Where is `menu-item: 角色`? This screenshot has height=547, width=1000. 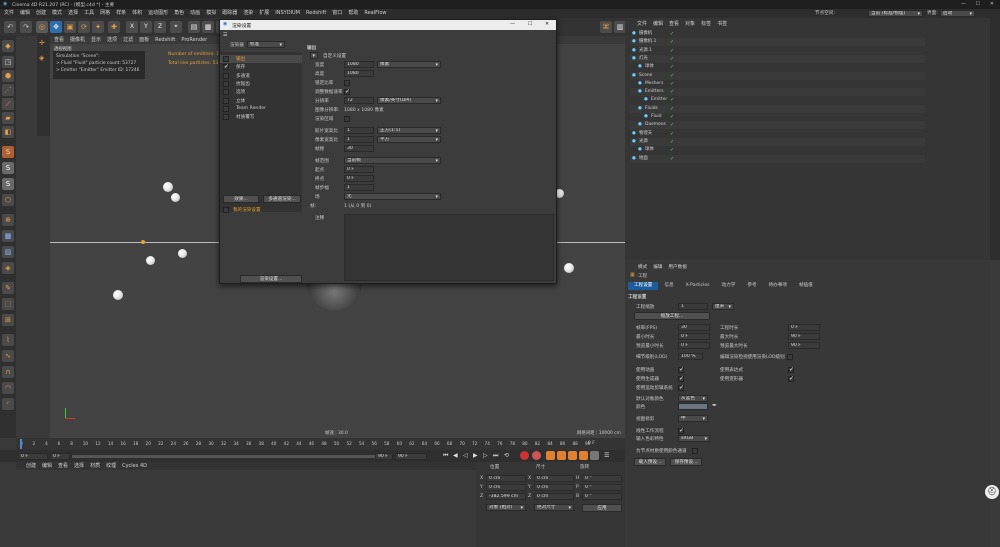 menu-item: 角色 is located at coordinates (179, 13).